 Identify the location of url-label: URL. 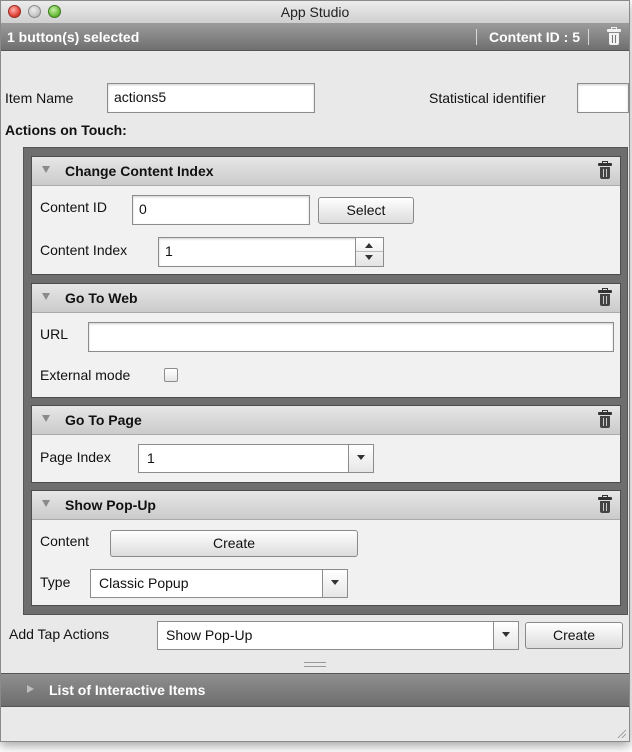
(54, 334).